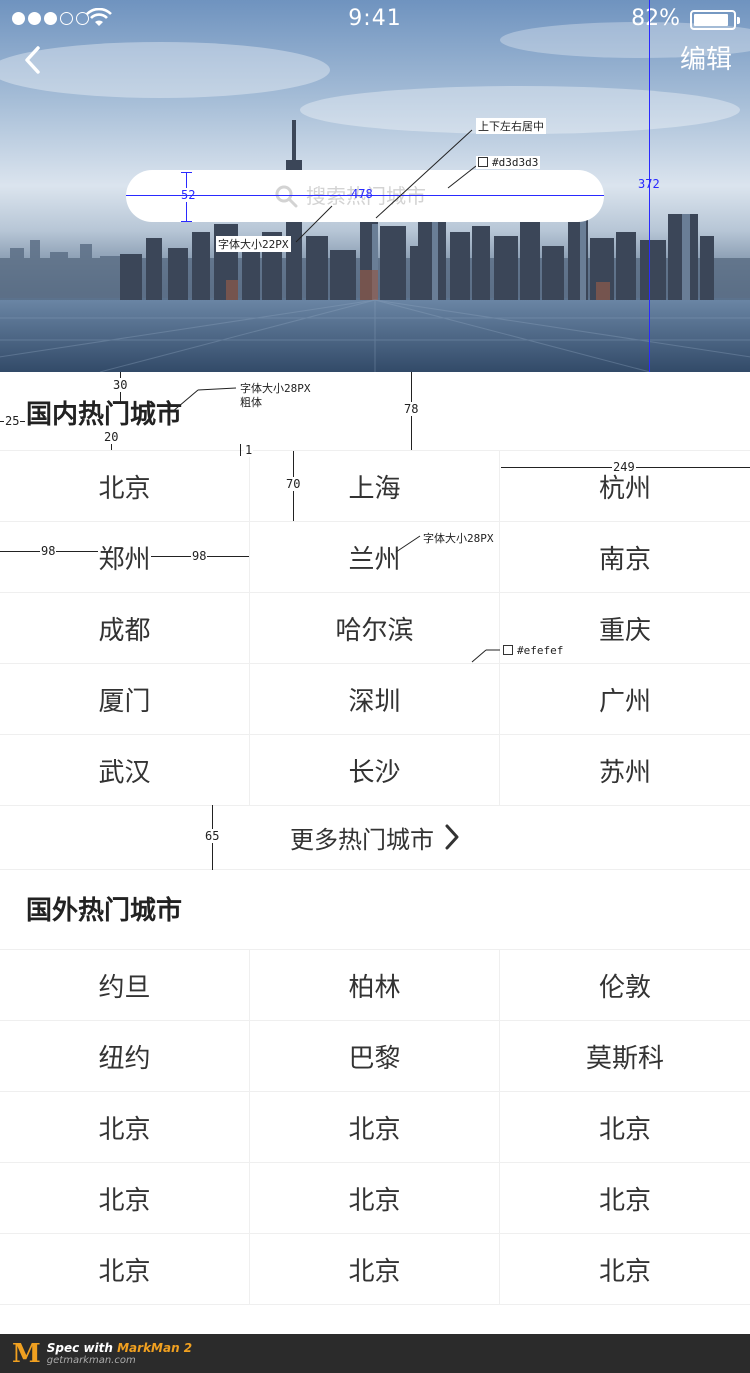 This screenshot has width=750, height=1373. Describe the element at coordinates (275, 396) in the screenshot. I see `note-title-font: 字体大小28PX 粗体` at that location.